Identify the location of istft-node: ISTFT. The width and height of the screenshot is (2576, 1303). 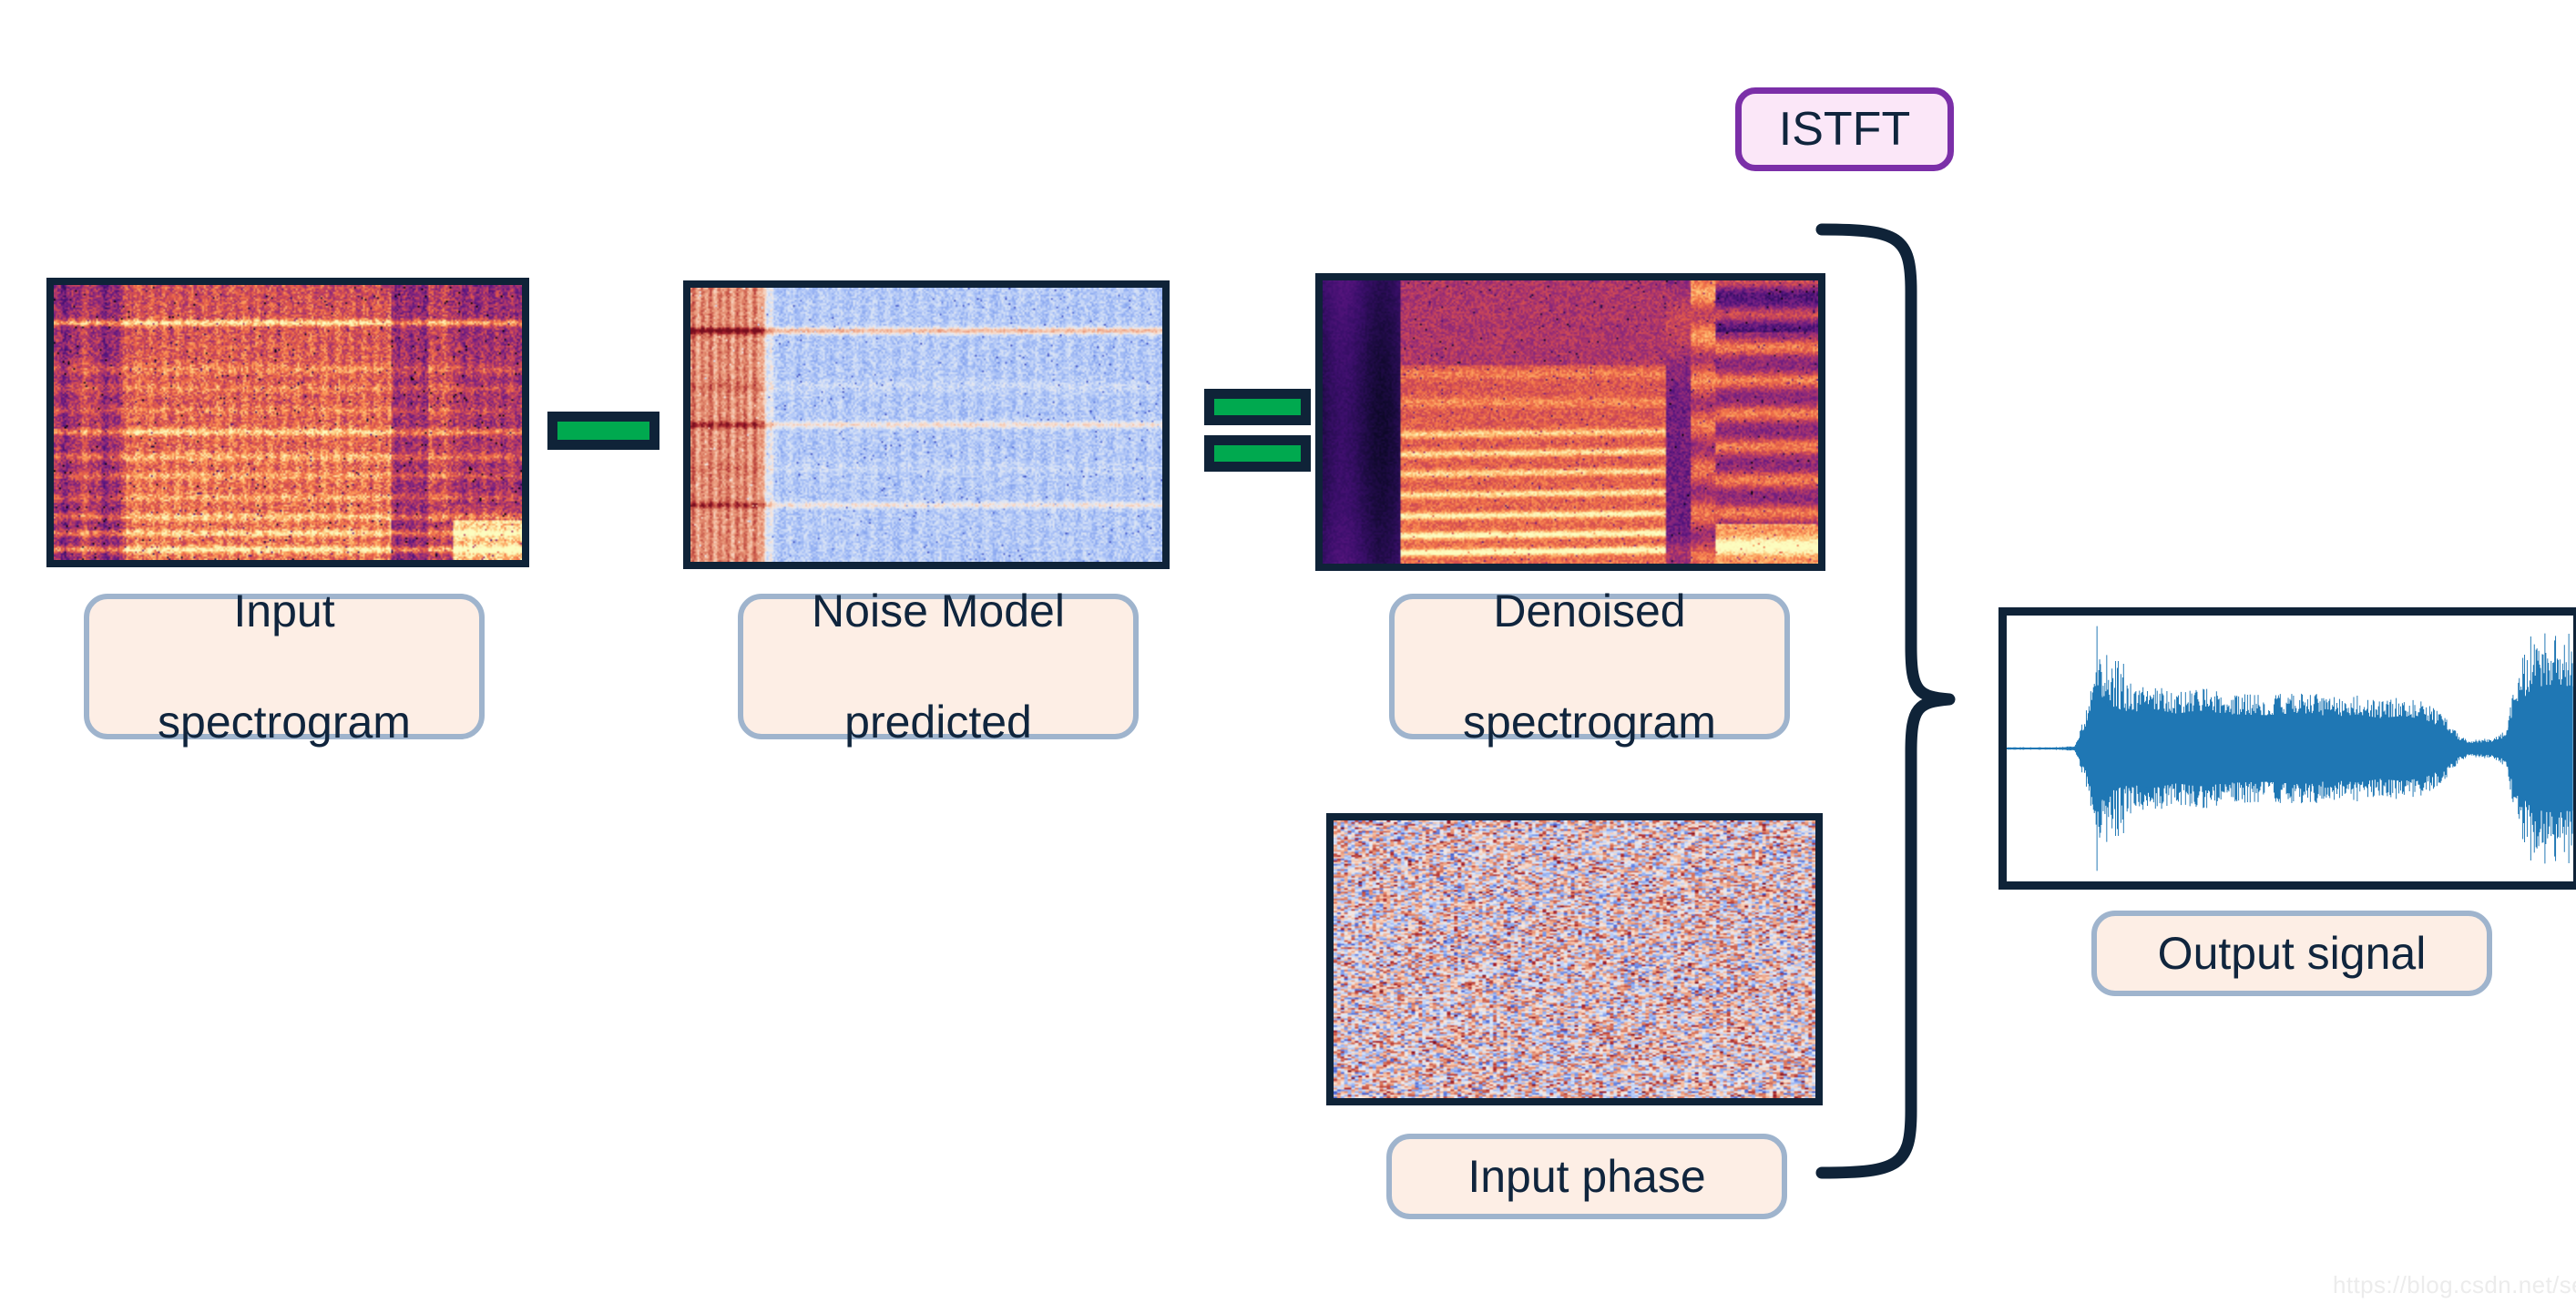
(1844, 129).